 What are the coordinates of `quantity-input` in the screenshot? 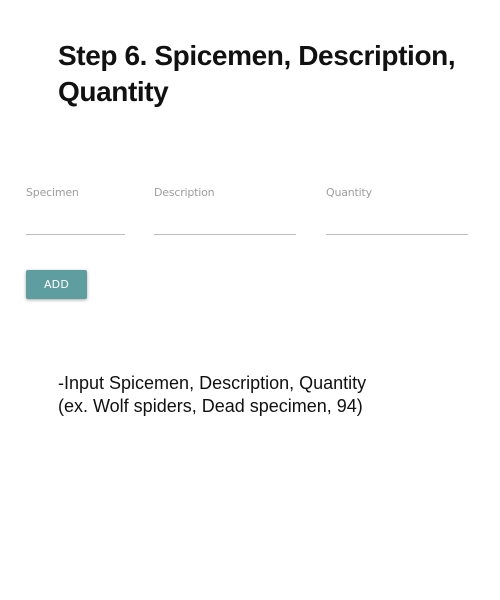 It's located at (397, 223).